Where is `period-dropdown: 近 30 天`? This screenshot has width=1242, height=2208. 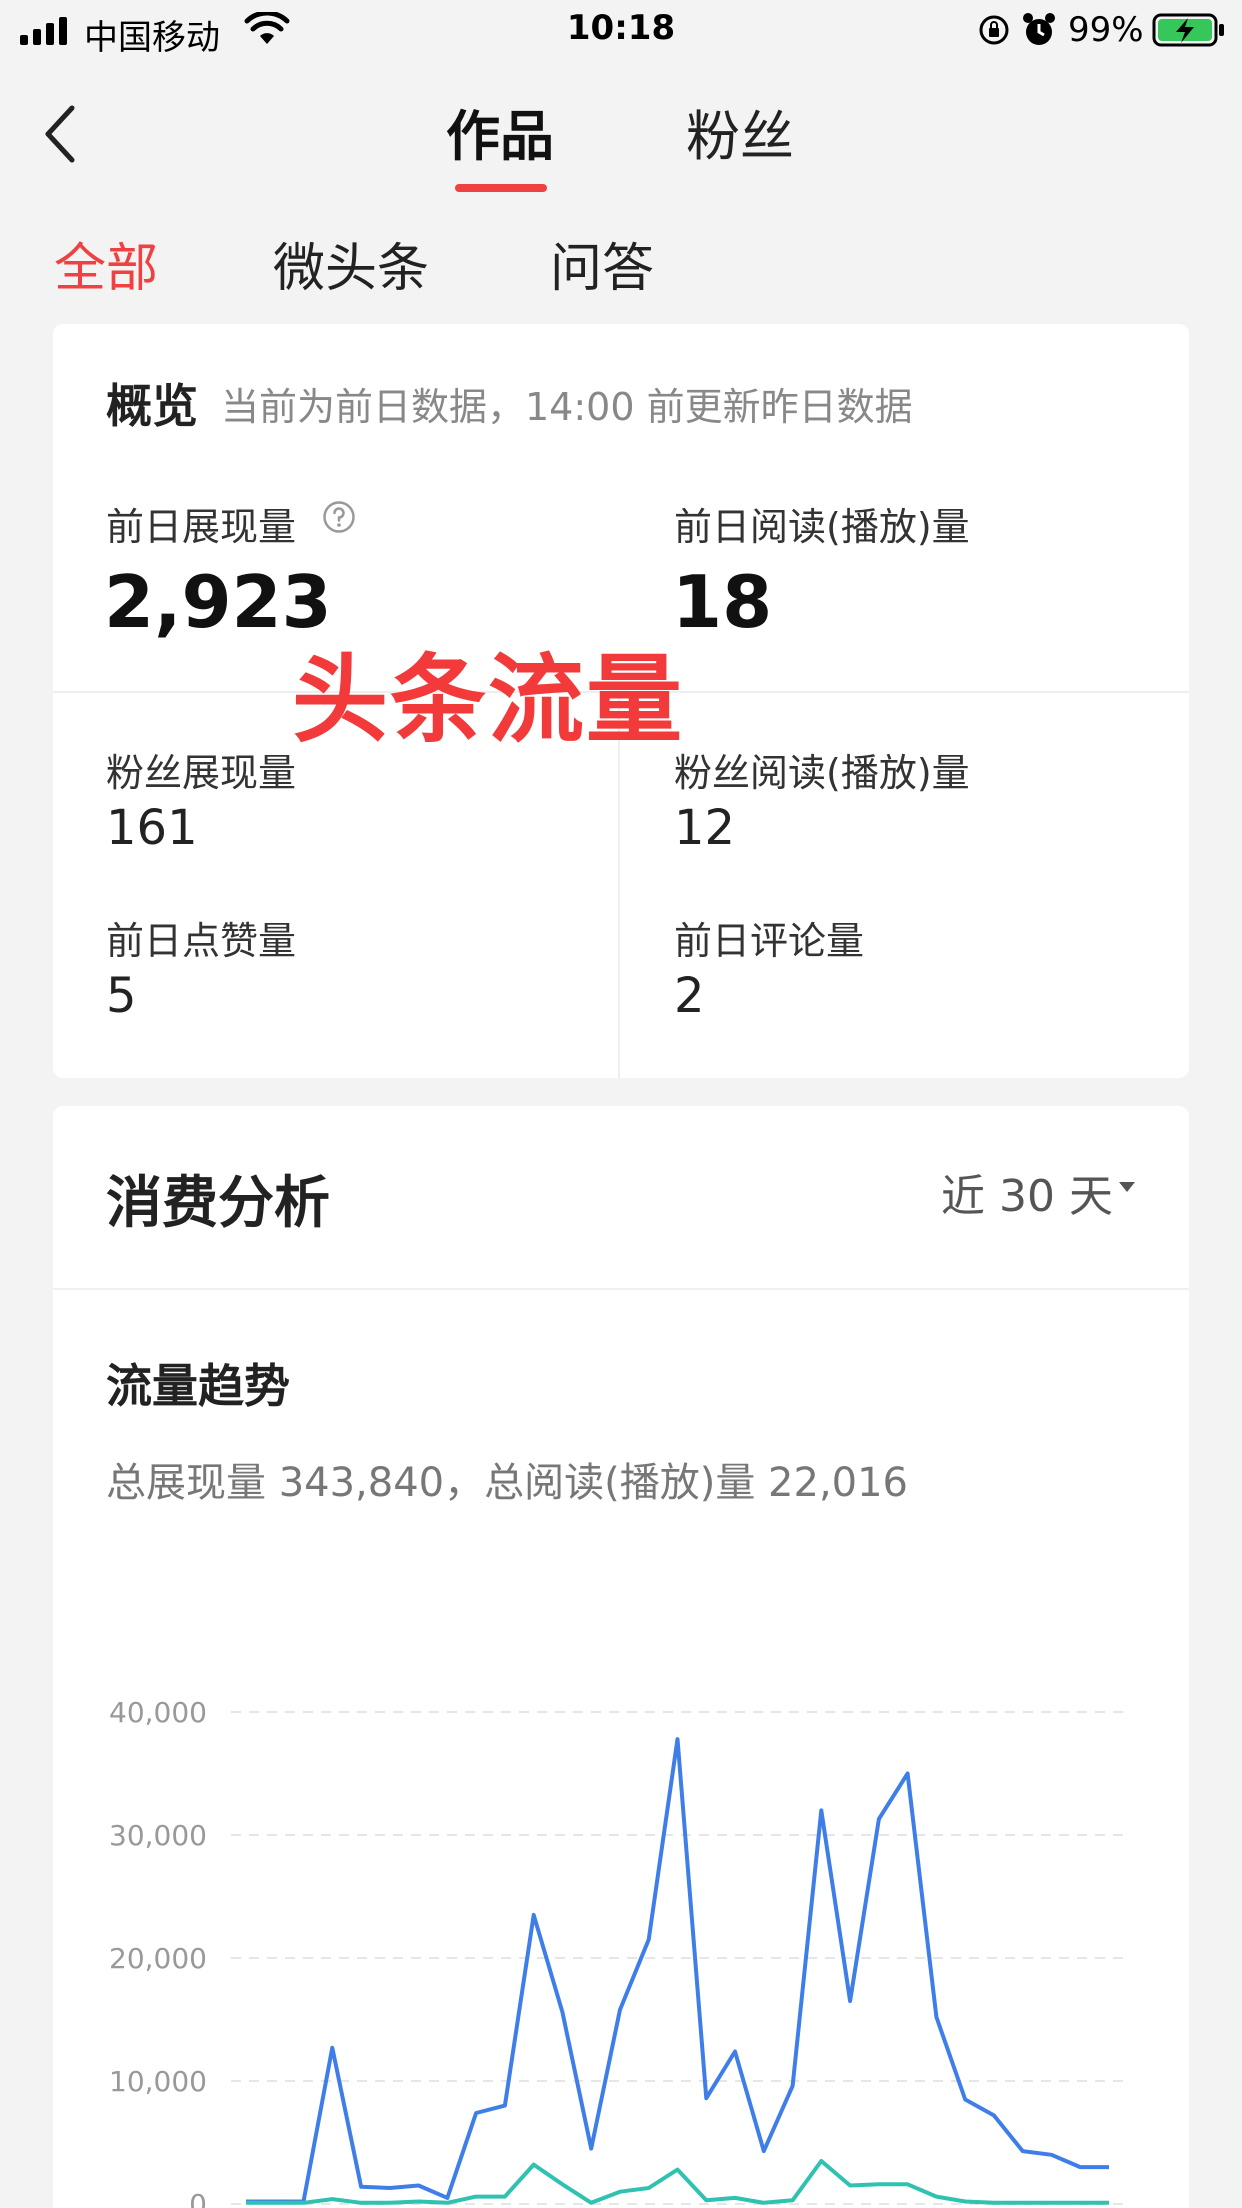 period-dropdown: 近 30 天 is located at coordinates (1027, 1192).